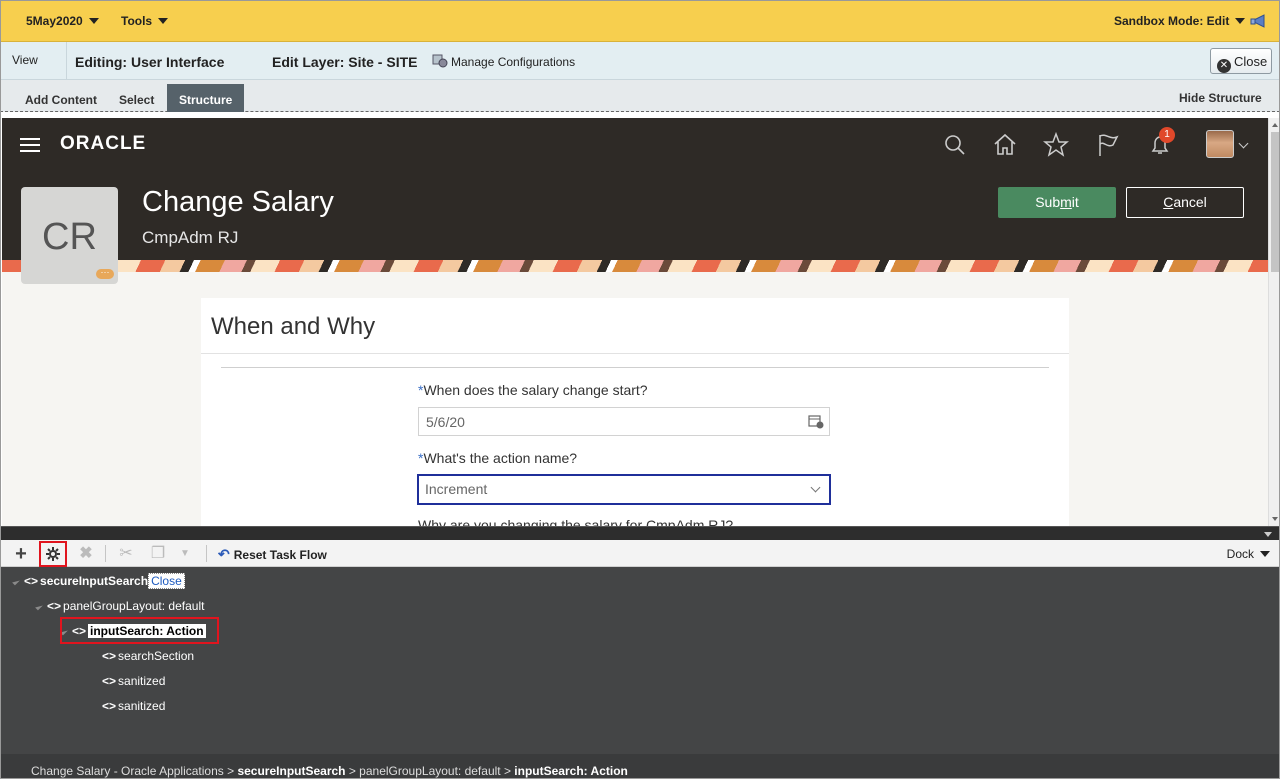  I want to click on cut-button: ✂, so click(126, 554).